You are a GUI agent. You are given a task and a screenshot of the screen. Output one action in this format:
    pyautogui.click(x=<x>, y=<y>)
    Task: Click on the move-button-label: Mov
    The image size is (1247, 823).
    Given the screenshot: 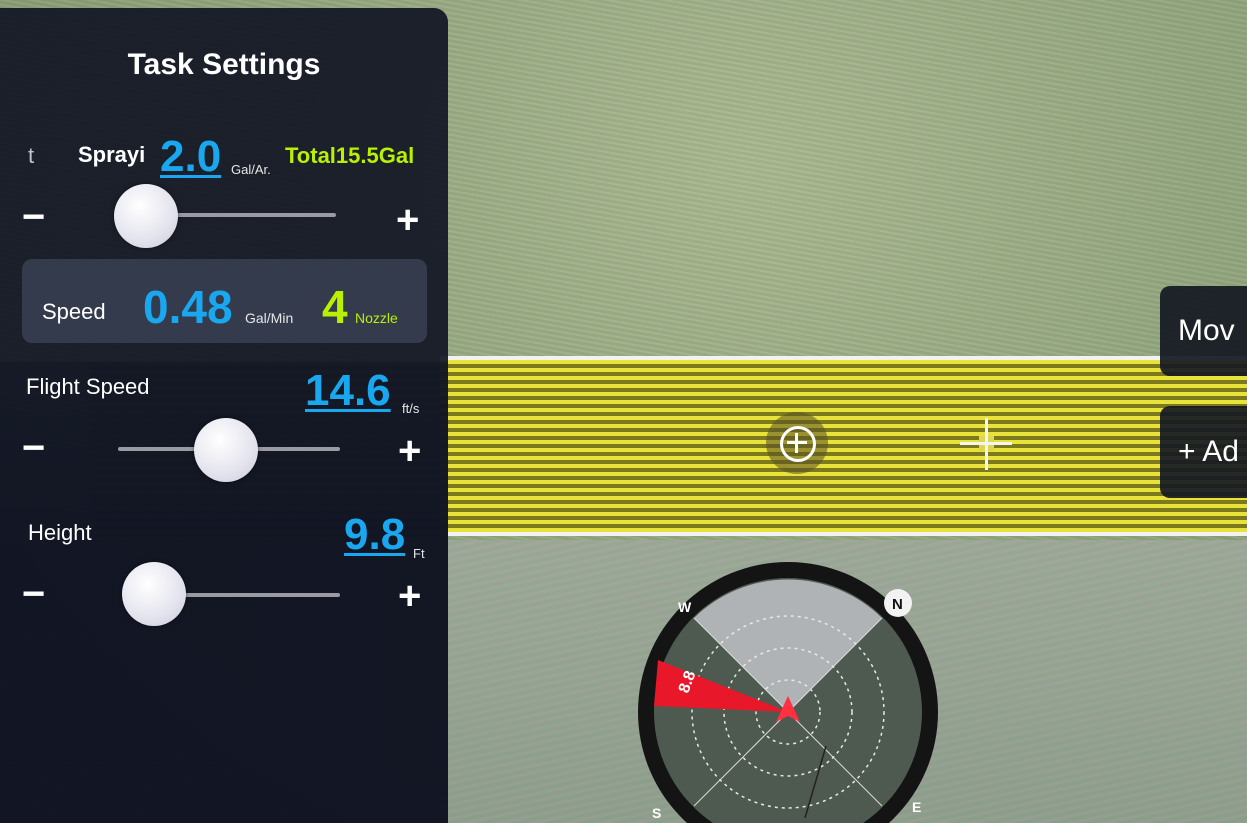 What is the action you would take?
    pyautogui.click(x=1206, y=330)
    